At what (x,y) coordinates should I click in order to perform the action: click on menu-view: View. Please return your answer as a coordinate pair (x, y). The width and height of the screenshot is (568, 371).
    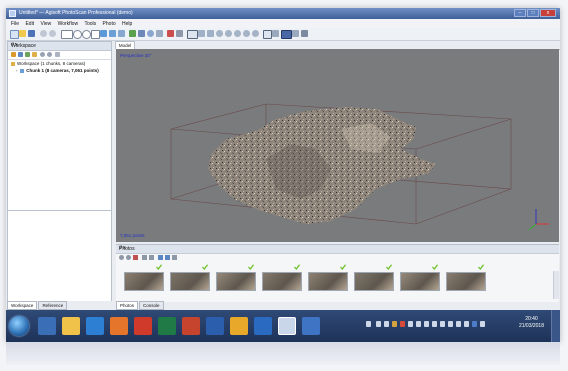
    Looking at the image, I should click on (45, 24).